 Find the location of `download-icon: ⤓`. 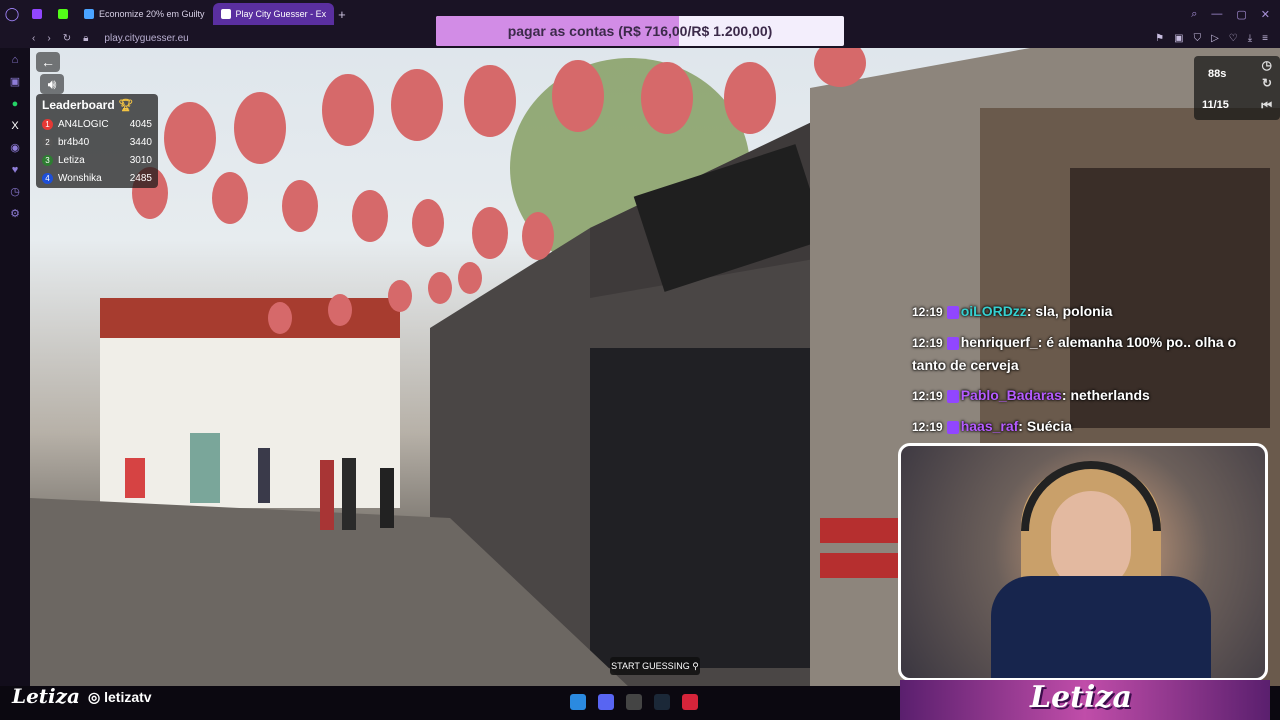

download-icon: ⤓ is located at coordinates (1250, 38).